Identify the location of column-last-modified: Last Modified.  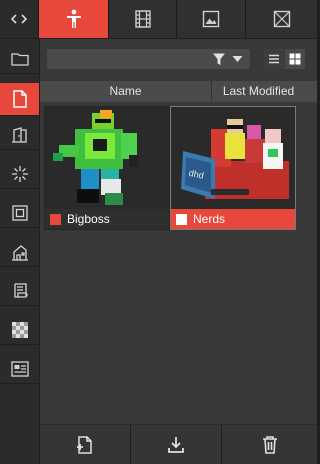
(258, 91).